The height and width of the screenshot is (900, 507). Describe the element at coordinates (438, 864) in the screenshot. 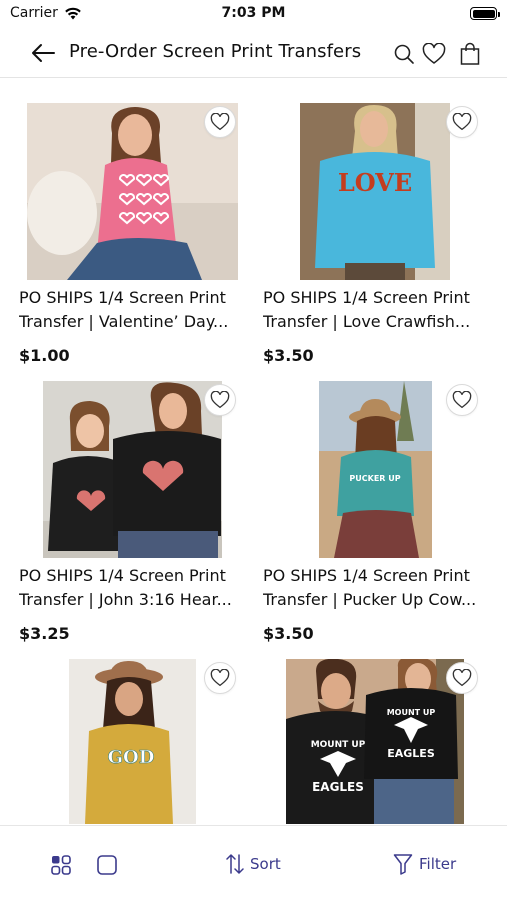

I see `filter-label: Filter` at that location.